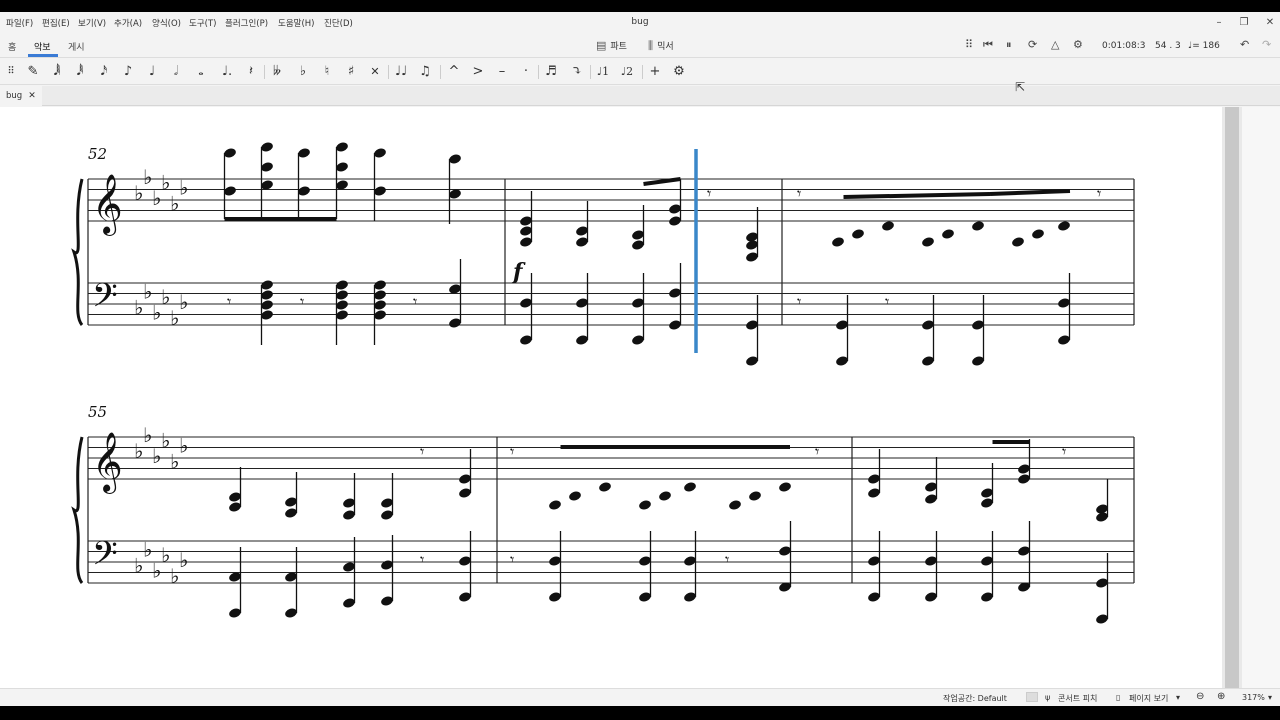 This screenshot has width=1280, height=720. What do you see at coordinates (611, 45) in the screenshot?
I see `parts-button: ▤ 파트` at bounding box center [611, 45].